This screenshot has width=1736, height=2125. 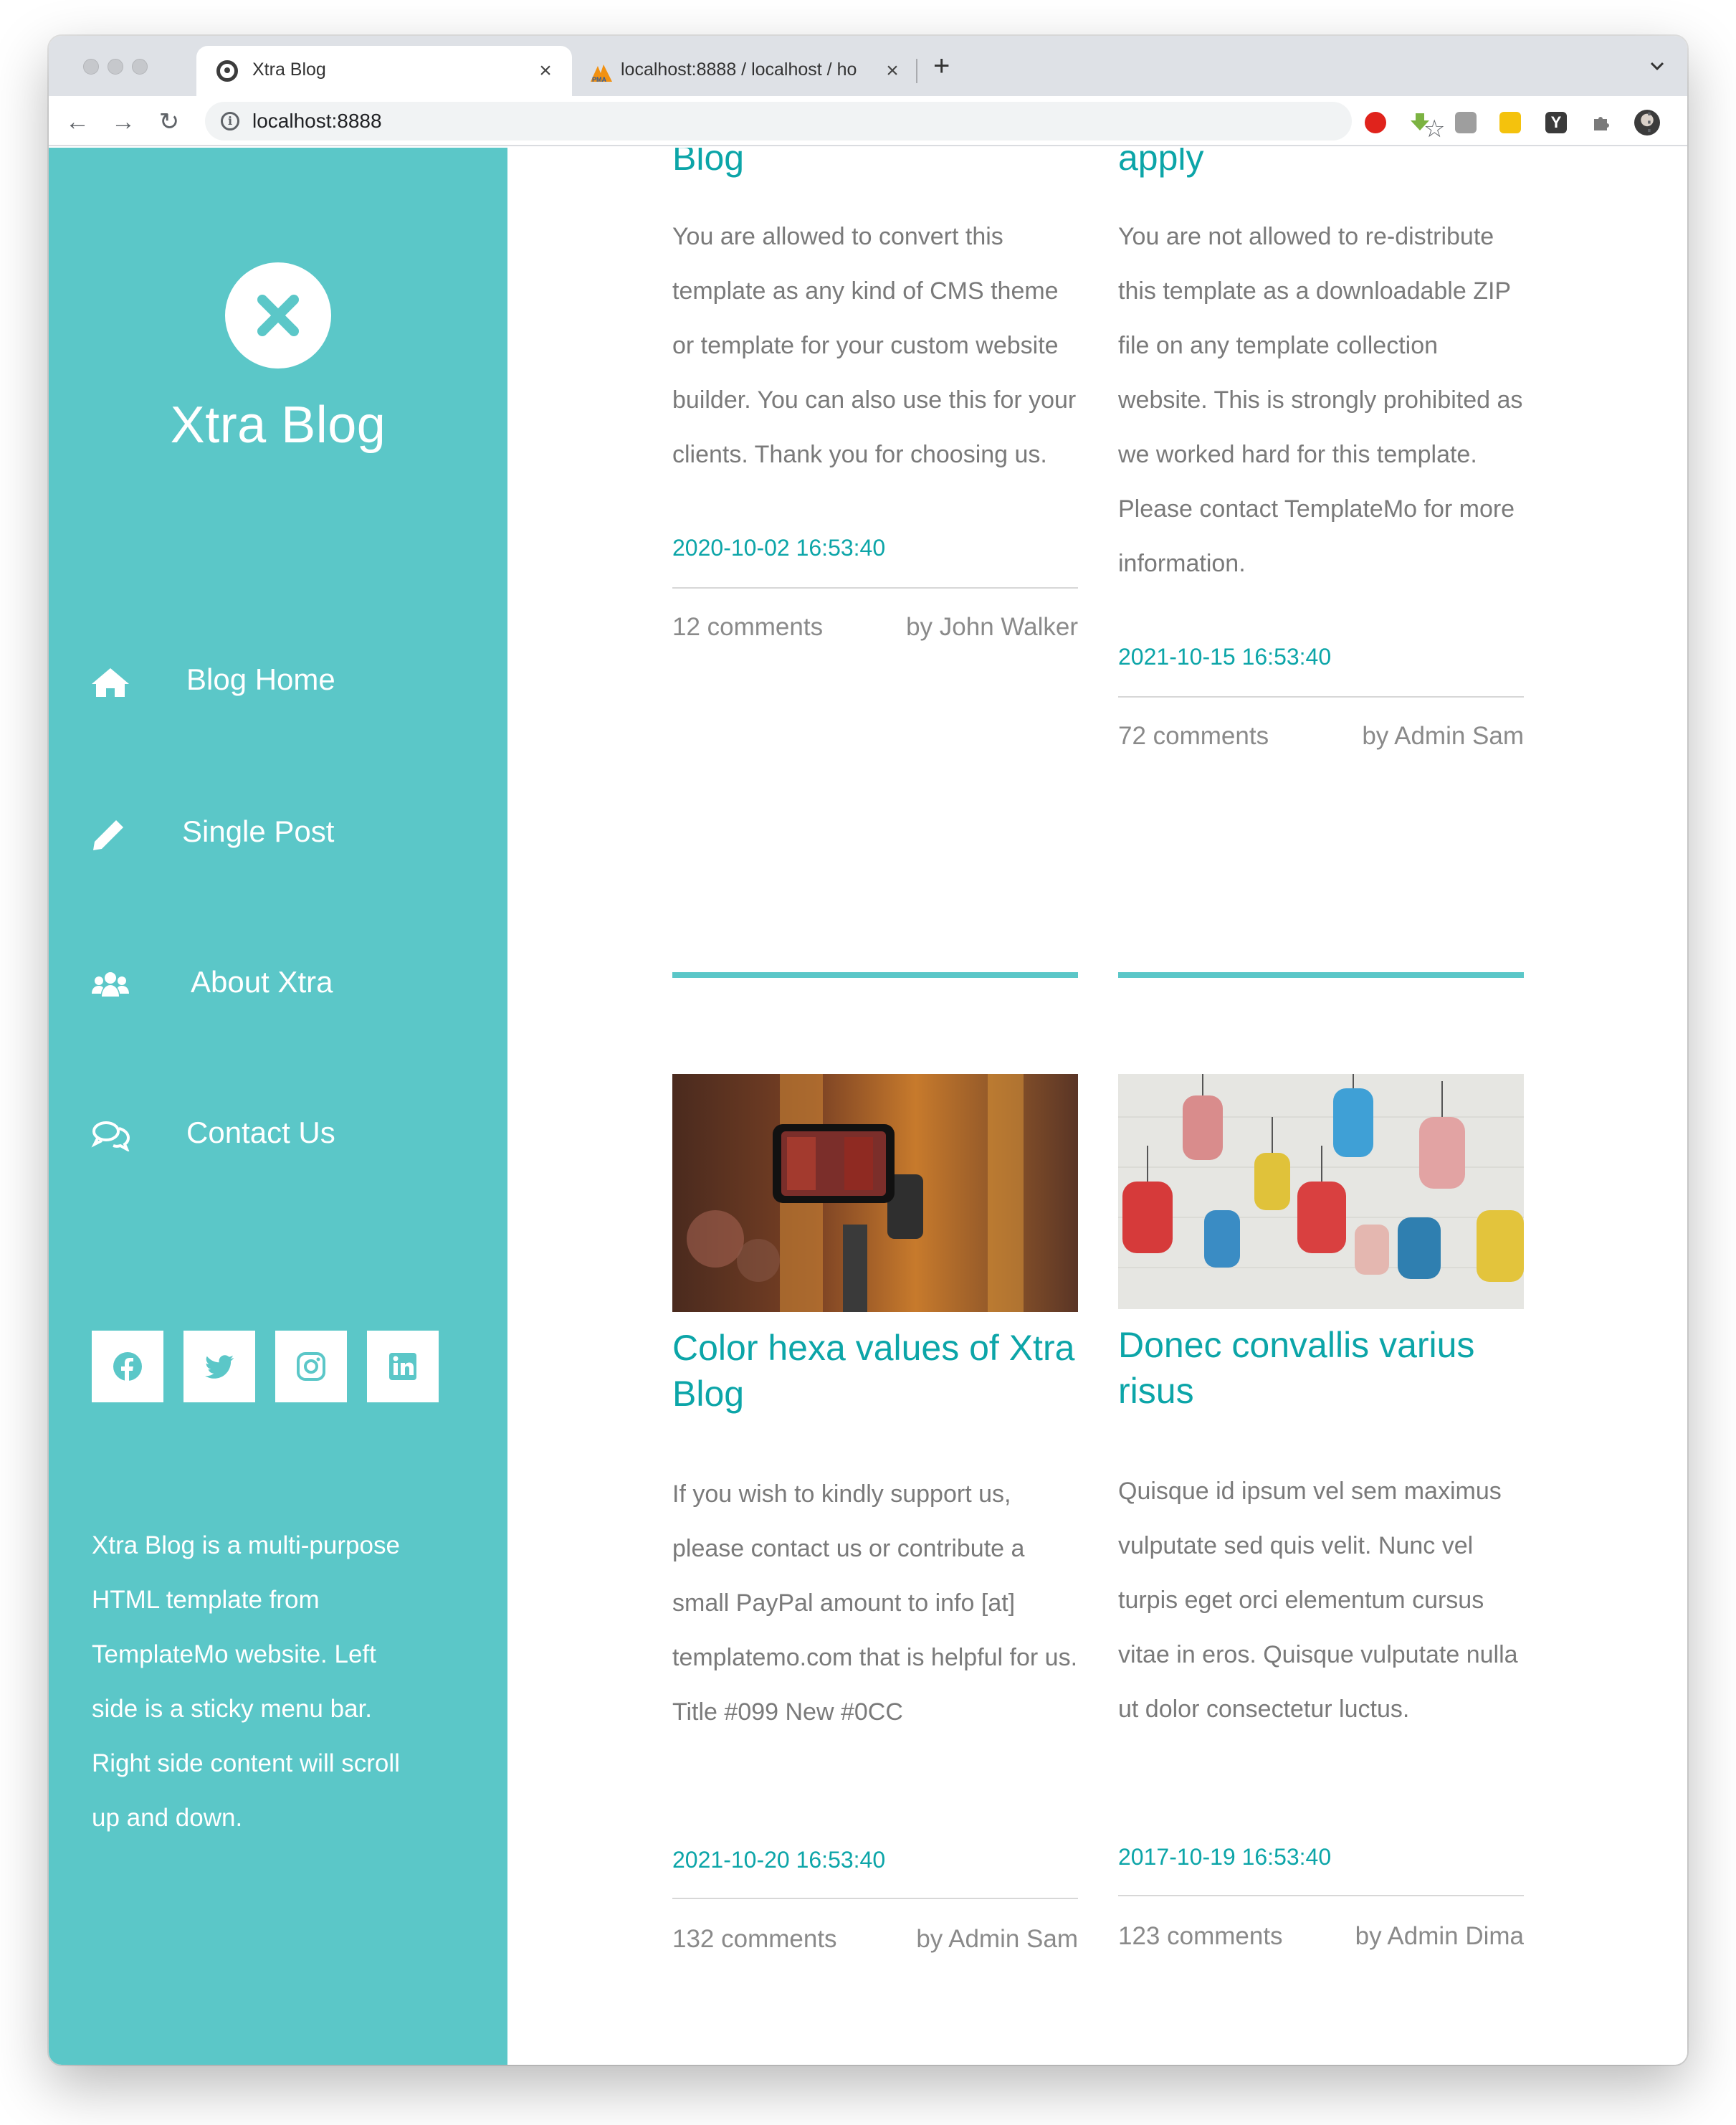 What do you see at coordinates (1321, 164) in the screenshot?
I see `post-title: apply` at bounding box center [1321, 164].